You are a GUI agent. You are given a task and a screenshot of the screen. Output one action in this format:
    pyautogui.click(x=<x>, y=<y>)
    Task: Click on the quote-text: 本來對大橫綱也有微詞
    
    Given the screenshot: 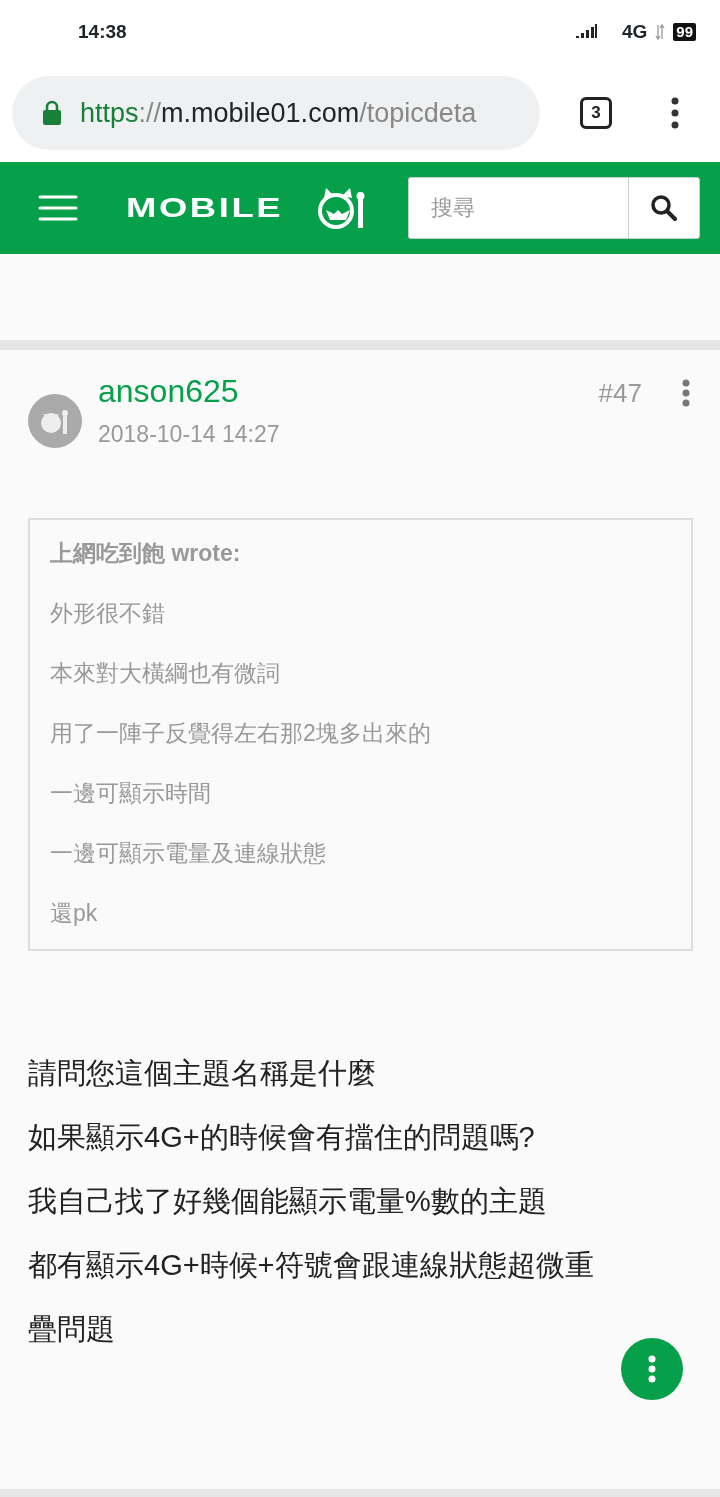 What is the action you would take?
    pyautogui.click(x=165, y=673)
    